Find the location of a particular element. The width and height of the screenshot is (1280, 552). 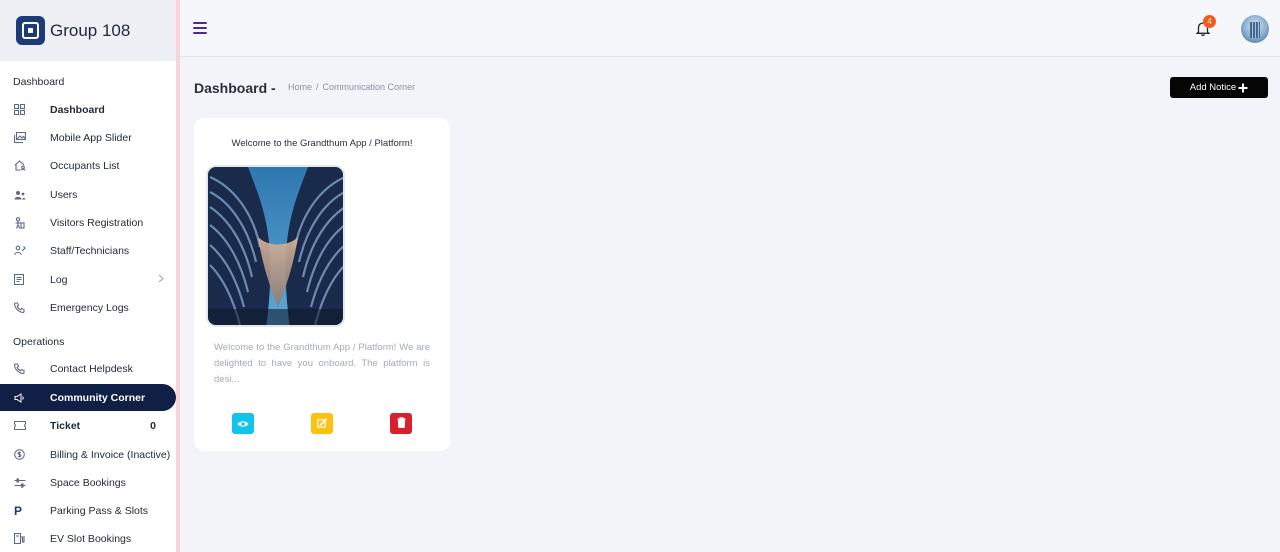

sidebar-item-label: Dashboard is located at coordinates (77, 109).